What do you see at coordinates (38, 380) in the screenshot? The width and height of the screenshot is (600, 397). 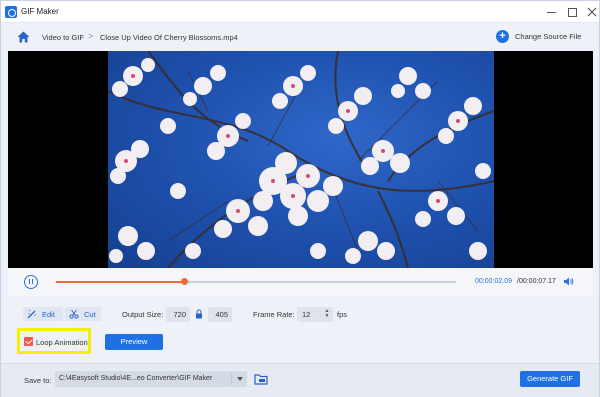 I see `save-to-label: Save to:` at bounding box center [38, 380].